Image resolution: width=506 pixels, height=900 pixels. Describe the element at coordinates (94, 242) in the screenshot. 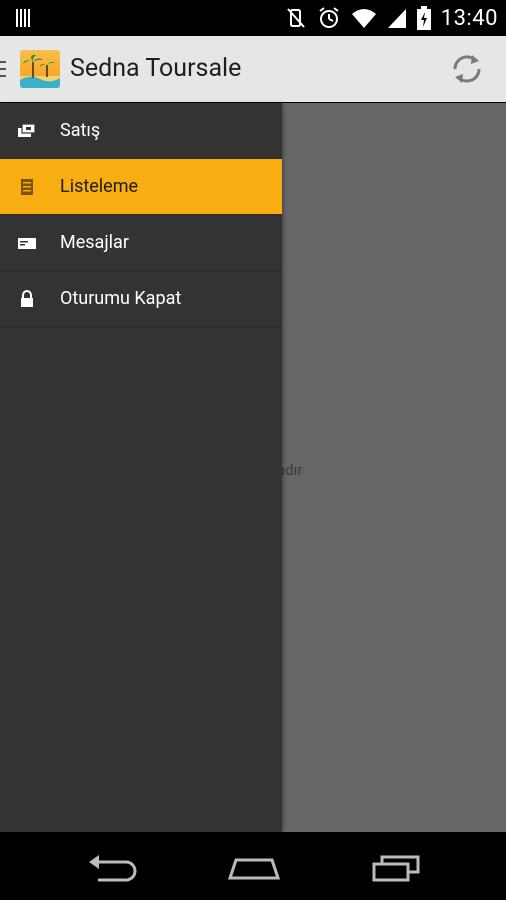

I see `drawer-item-label: Mesajlar` at that location.